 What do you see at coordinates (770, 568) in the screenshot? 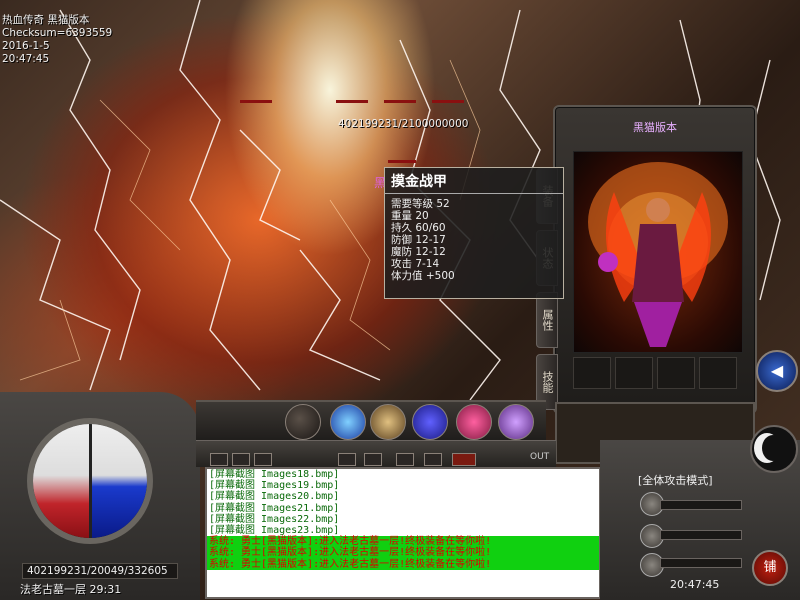
I see `shop-button: 铺` at bounding box center [770, 568].